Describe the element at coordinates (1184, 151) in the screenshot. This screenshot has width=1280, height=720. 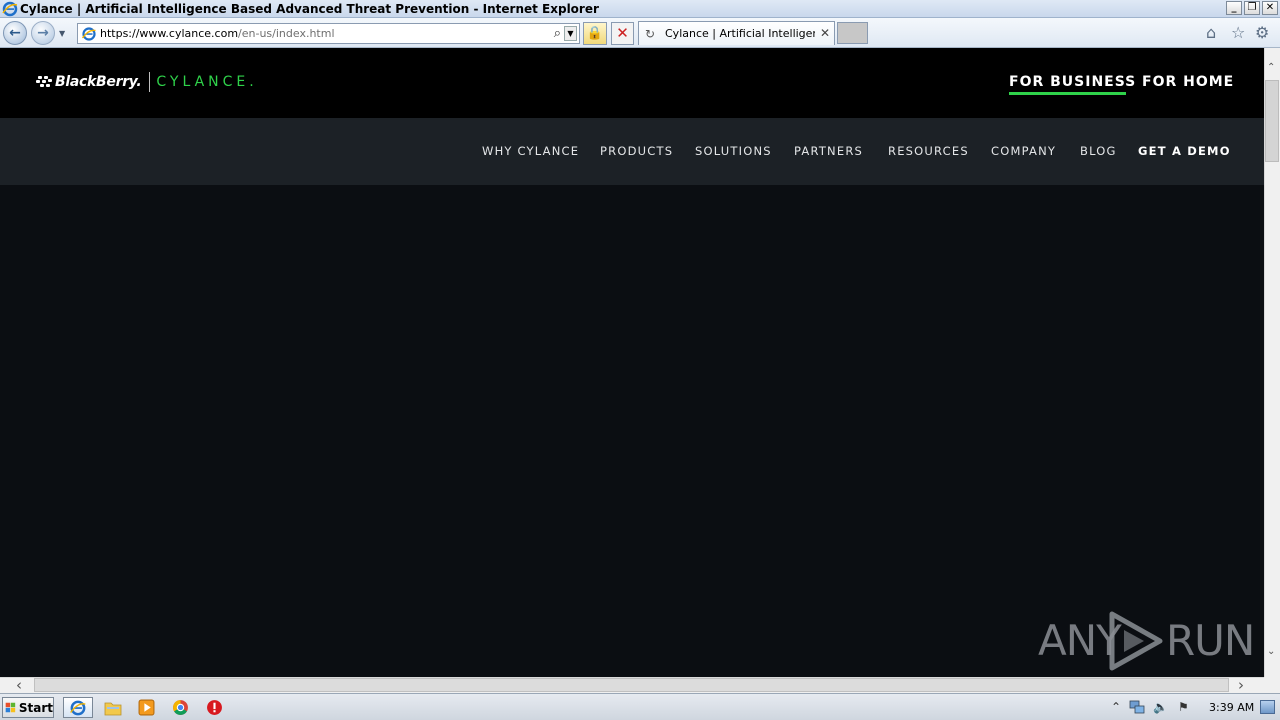
I see `get-a-demo-button: GET A DEMO` at that location.